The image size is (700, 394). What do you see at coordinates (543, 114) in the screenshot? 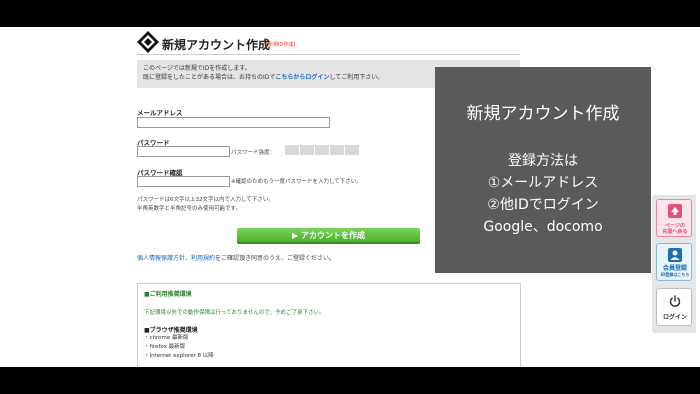
I see `overlay-title: 新規アカウント作成` at bounding box center [543, 114].